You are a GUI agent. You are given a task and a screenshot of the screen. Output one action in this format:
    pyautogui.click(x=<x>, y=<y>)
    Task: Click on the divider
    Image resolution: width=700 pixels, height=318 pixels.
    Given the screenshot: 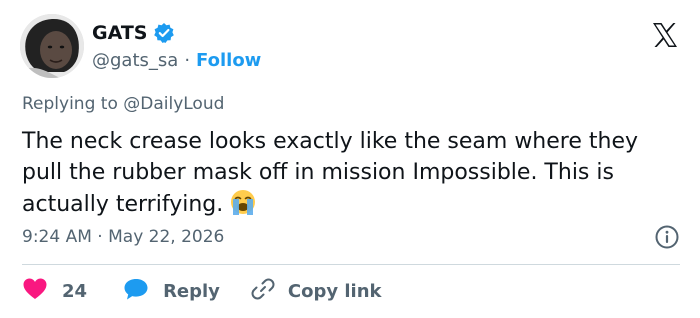 What is the action you would take?
    pyautogui.click(x=351, y=264)
    